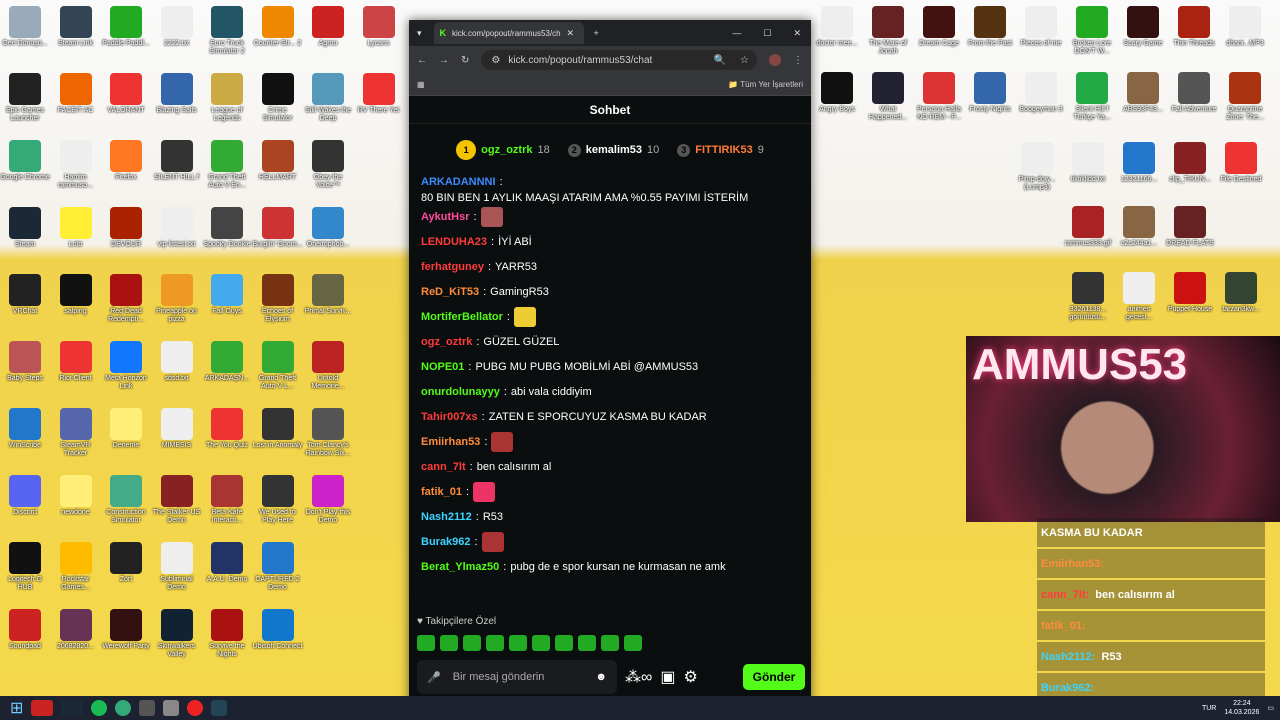 The height and width of the screenshot is (720, 1280). Describe the element at coordinates (25, 161) in the screenshot. I see `desktop-icon: Google Chrome` at that location.